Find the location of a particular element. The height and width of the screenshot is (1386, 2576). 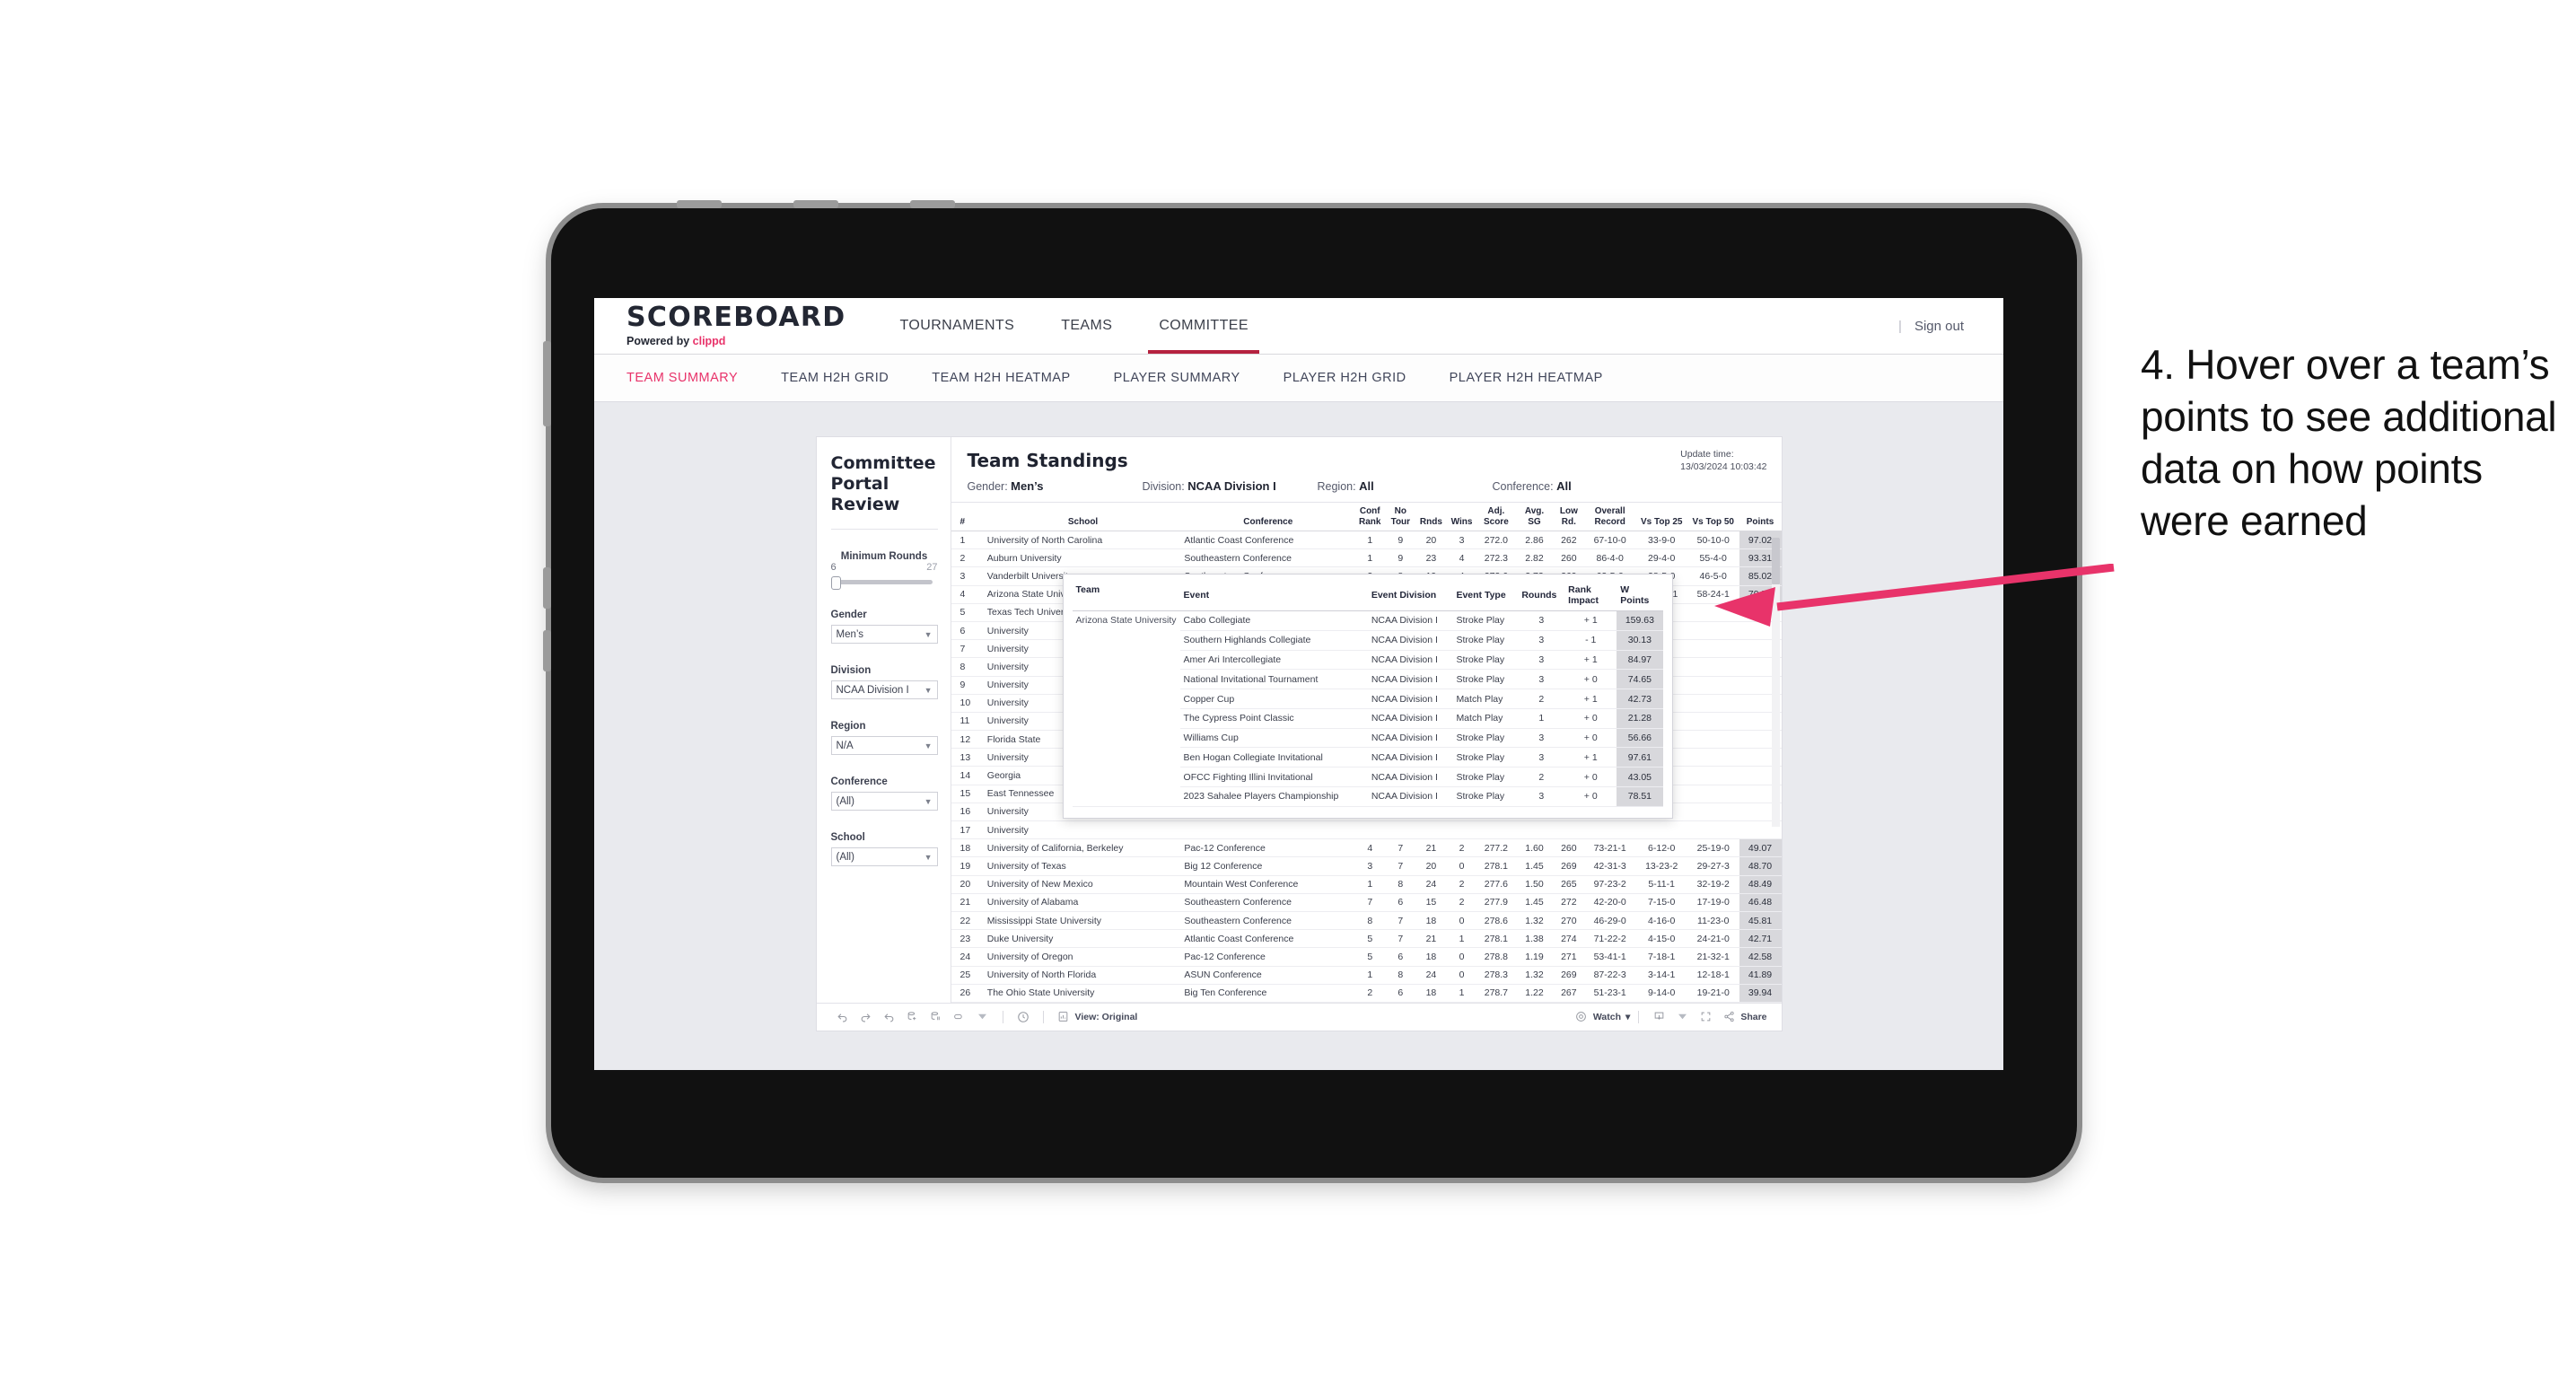

col-school: School is located at coordinates (1083, 517).